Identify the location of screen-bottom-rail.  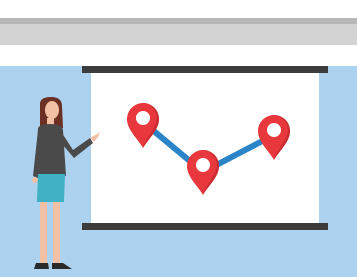
(205, 226).